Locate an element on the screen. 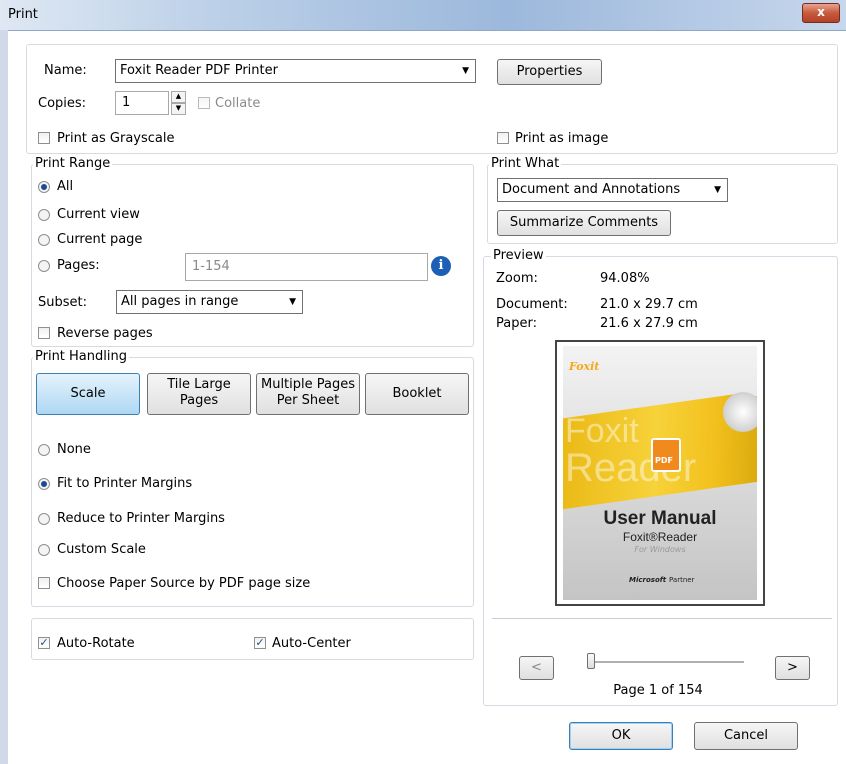 The image size is (846, 764). close-icon: x is located at coordinates (821, 12).